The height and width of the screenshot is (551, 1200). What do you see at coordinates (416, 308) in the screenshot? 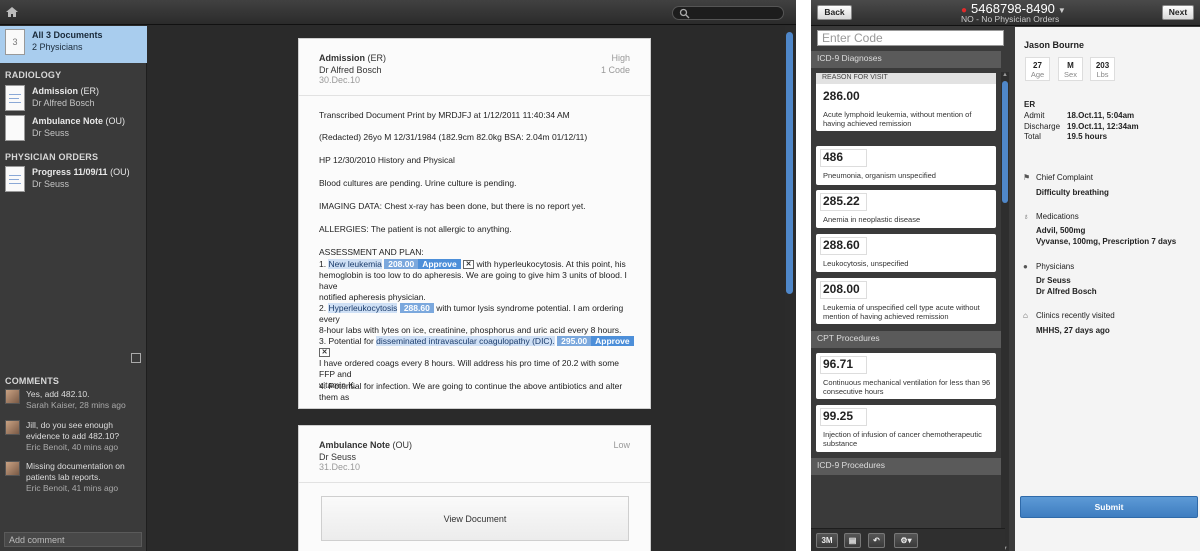
I see `code-chip: 288.60` at bounding box center [416, 308].